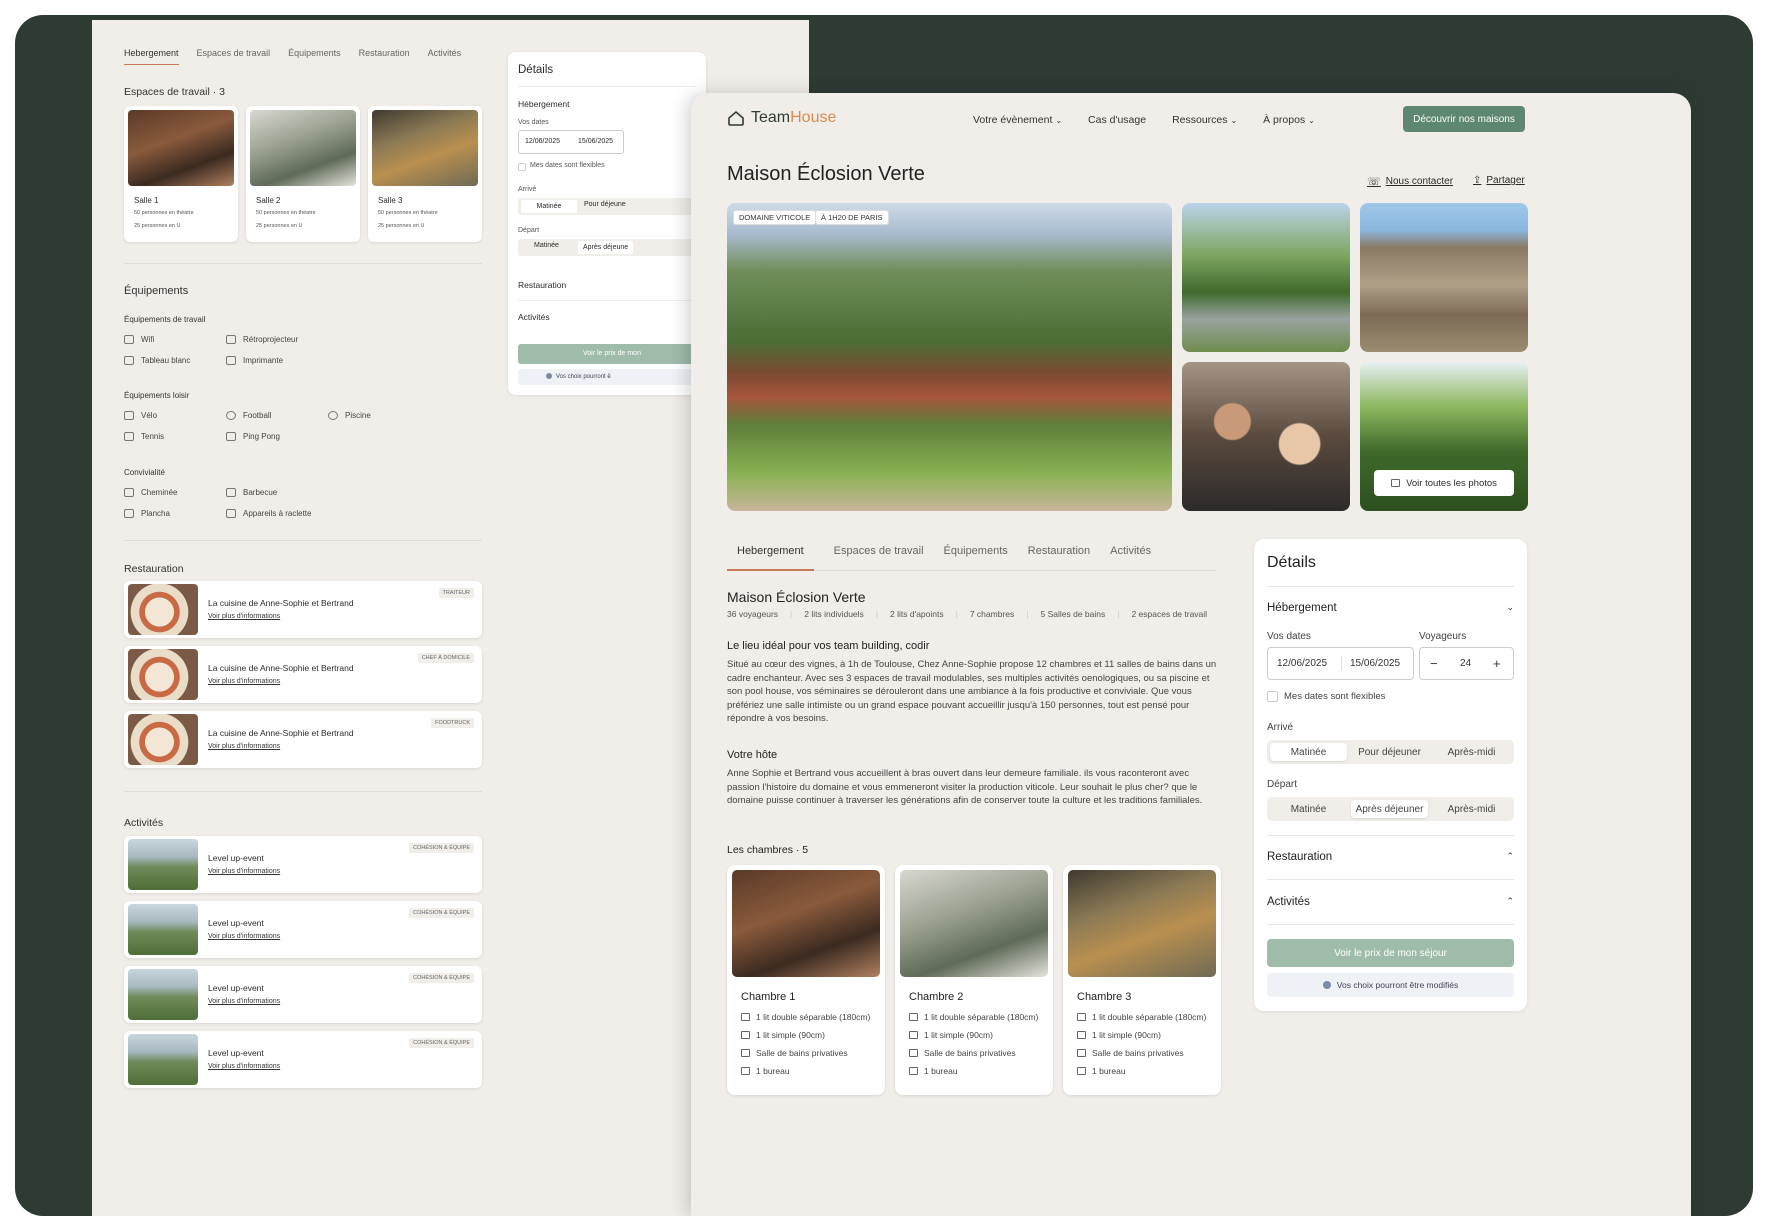  I want to click on contact-link: ☏ Nous contacter, so click(1410, 181).